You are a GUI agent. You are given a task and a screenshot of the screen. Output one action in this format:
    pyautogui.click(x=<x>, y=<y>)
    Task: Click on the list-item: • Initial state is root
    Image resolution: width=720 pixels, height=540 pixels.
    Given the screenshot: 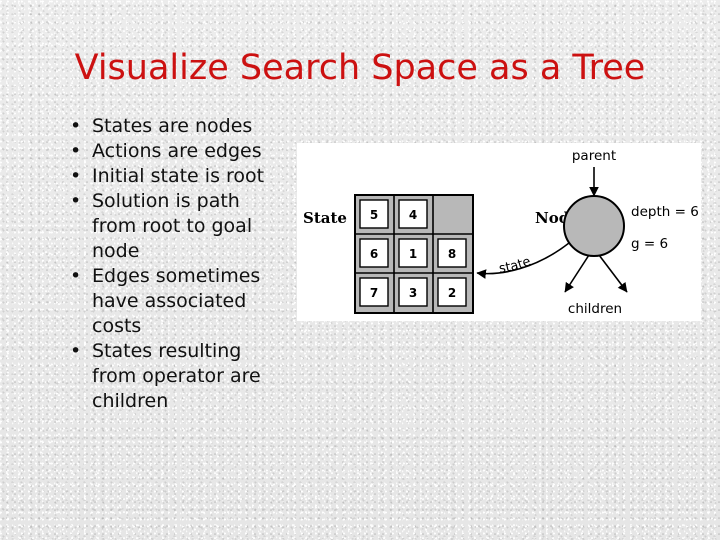 What is the action you would take?
    pyautogui.click(x=171, y=176)
    